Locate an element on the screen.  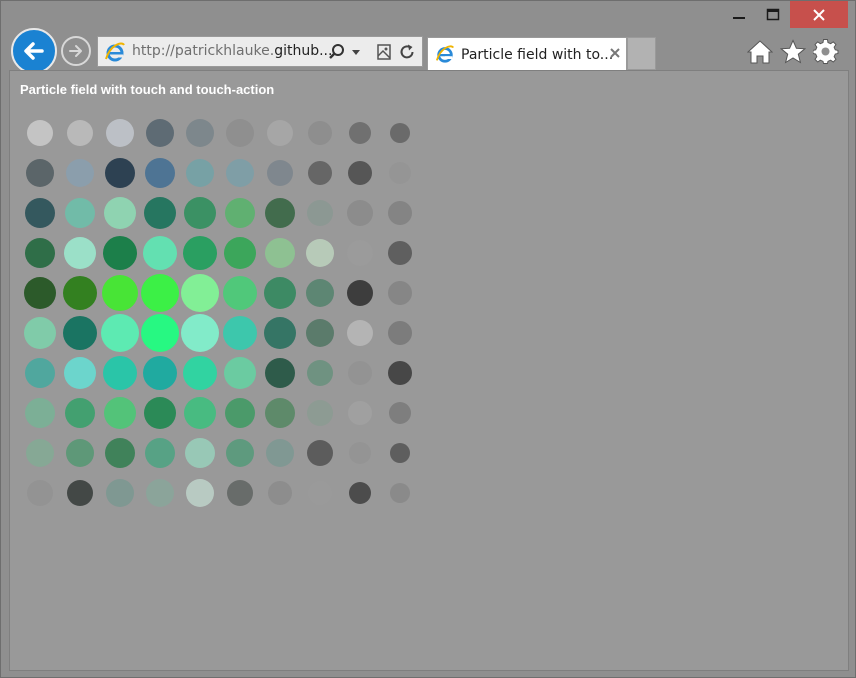
close-window-button is located at coordinates (819, 14).